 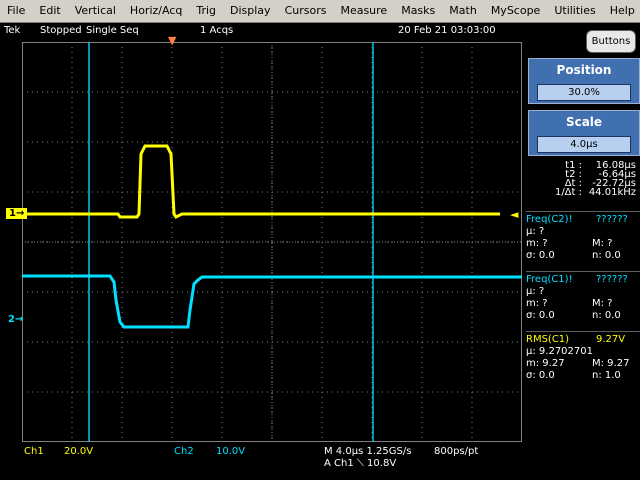 What do you see at coordinates (548, 339) in the screenshot?
I see `measurement-title: RMS(C1)` at bounding box center [548, 339].